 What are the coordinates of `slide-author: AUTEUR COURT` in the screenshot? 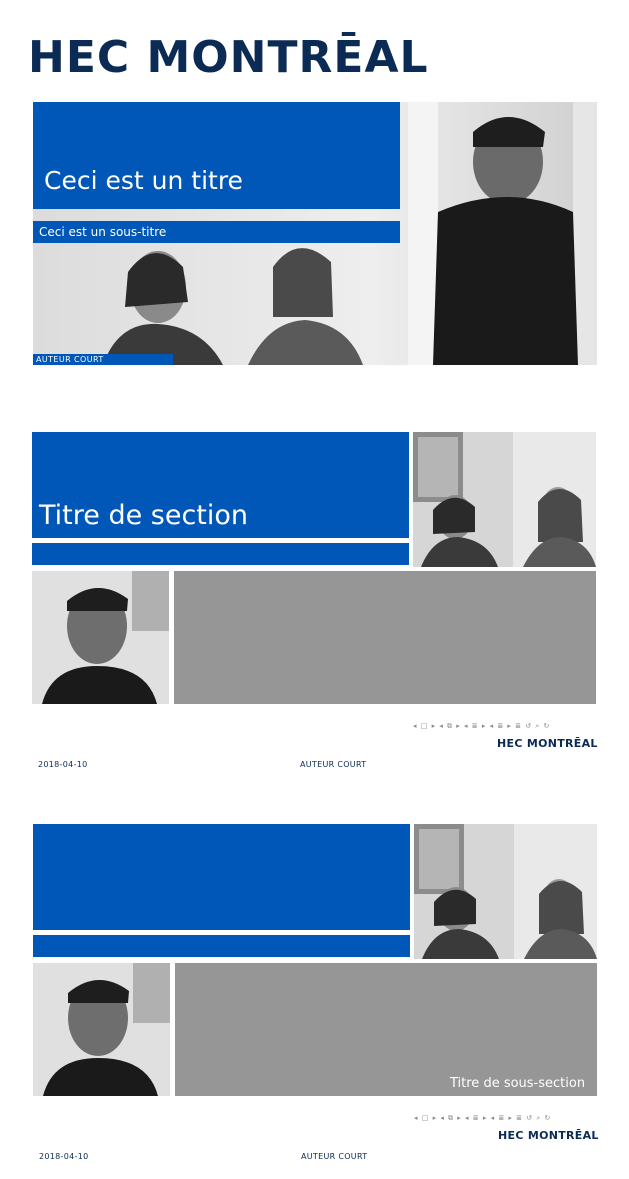 It's located at (70, 359).